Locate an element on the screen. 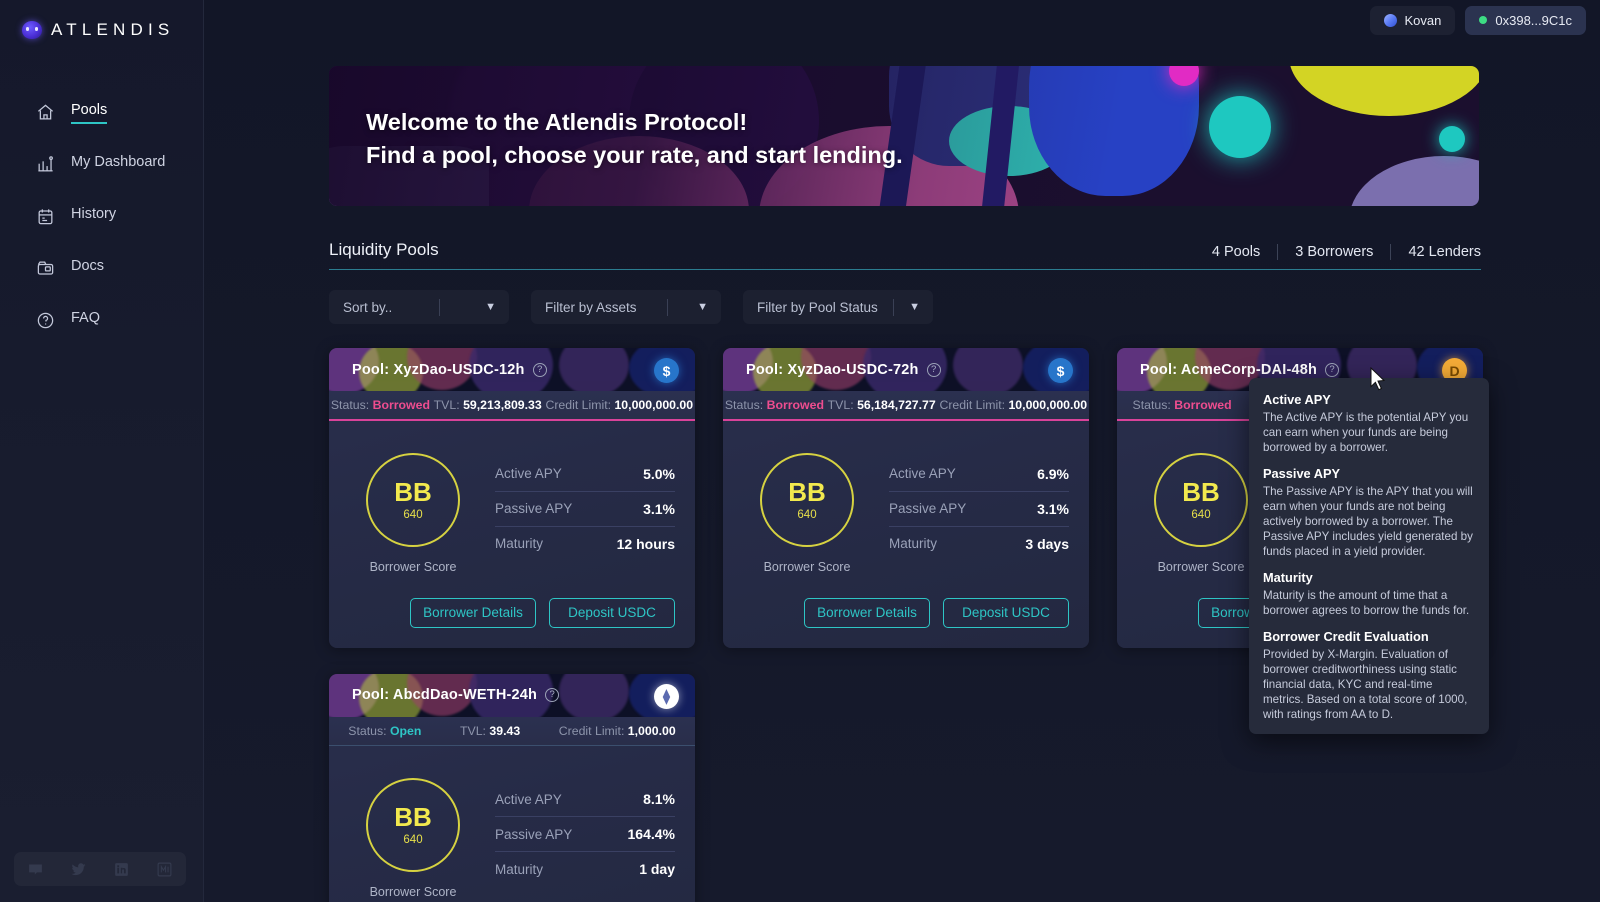 This screenshot has height=902, width=1600. sidebar-item-docs: Docs is located at coordinates (101, 268).